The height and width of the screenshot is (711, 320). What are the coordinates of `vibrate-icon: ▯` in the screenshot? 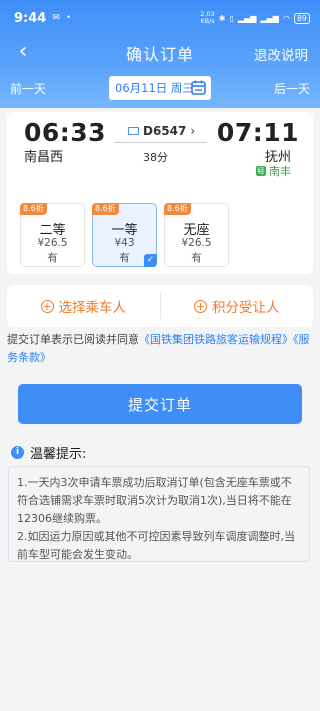 It's located at (231, 18).